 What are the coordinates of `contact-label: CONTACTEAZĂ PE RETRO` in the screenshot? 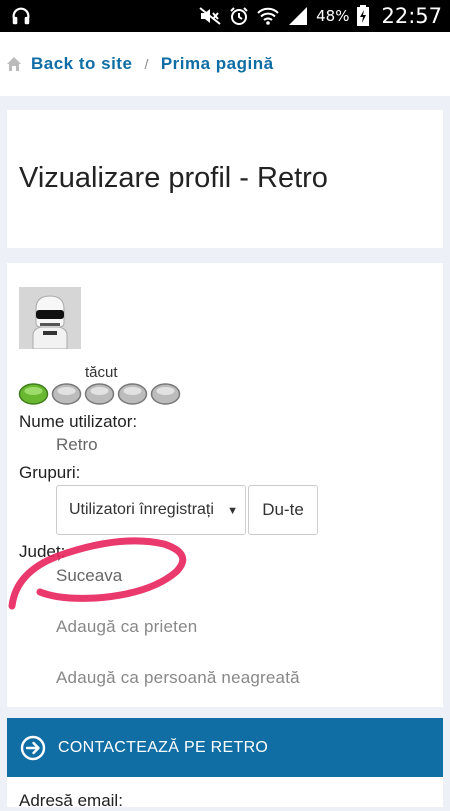 It's located at (163, 747).